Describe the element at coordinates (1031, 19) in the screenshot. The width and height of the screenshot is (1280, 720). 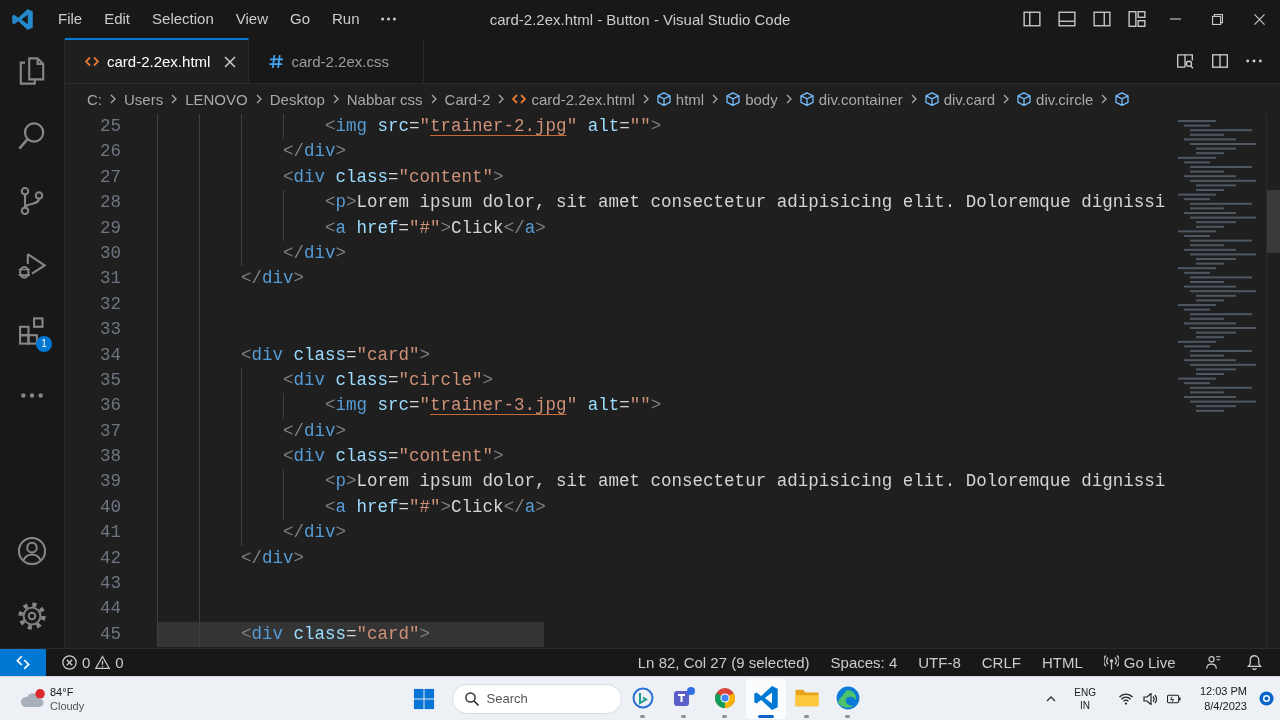
I see `left-panel-layout-icon` at that location.